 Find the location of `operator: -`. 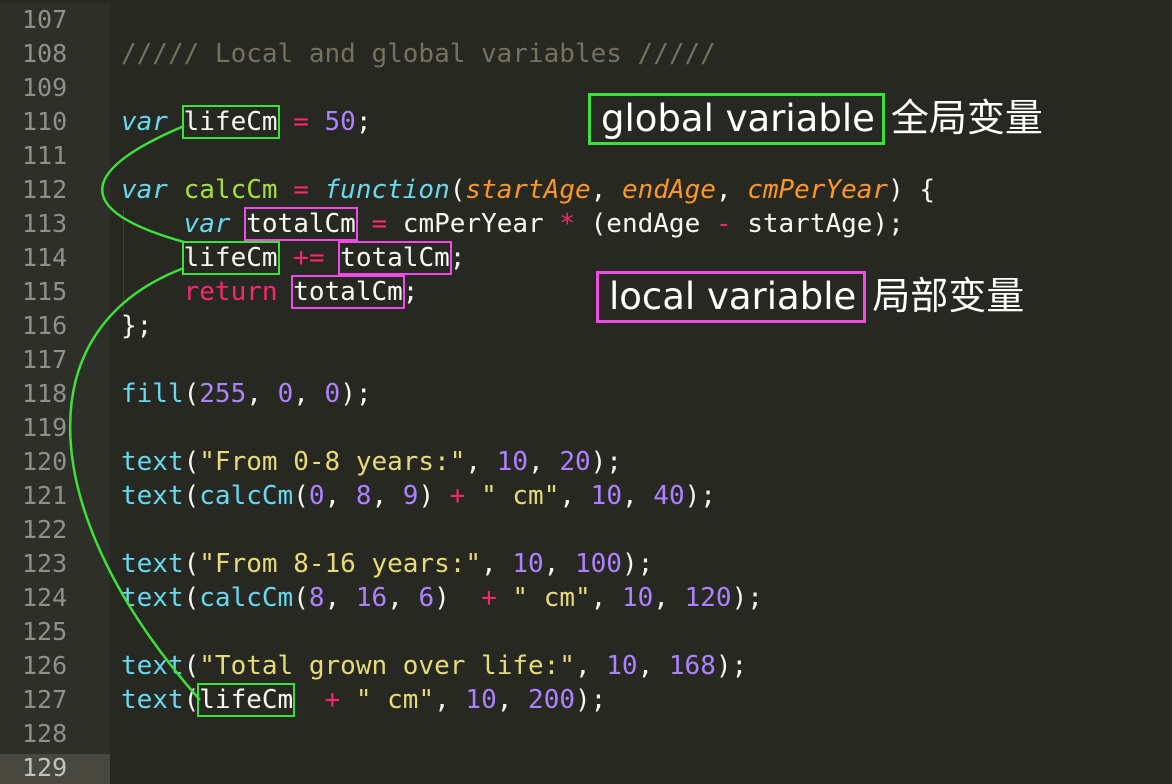

operator: - is located at coordinates (723, 224).